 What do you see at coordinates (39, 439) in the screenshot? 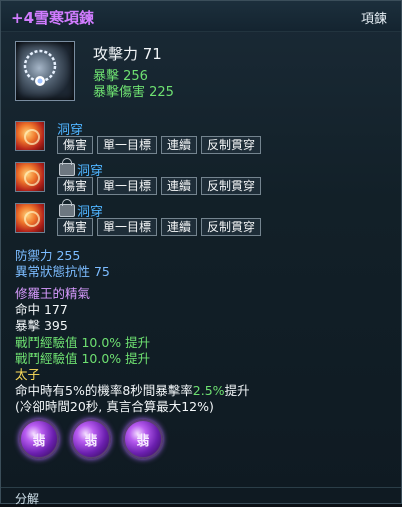
I see `gem-slot-1: 翡` at bounding box center [39, 439].